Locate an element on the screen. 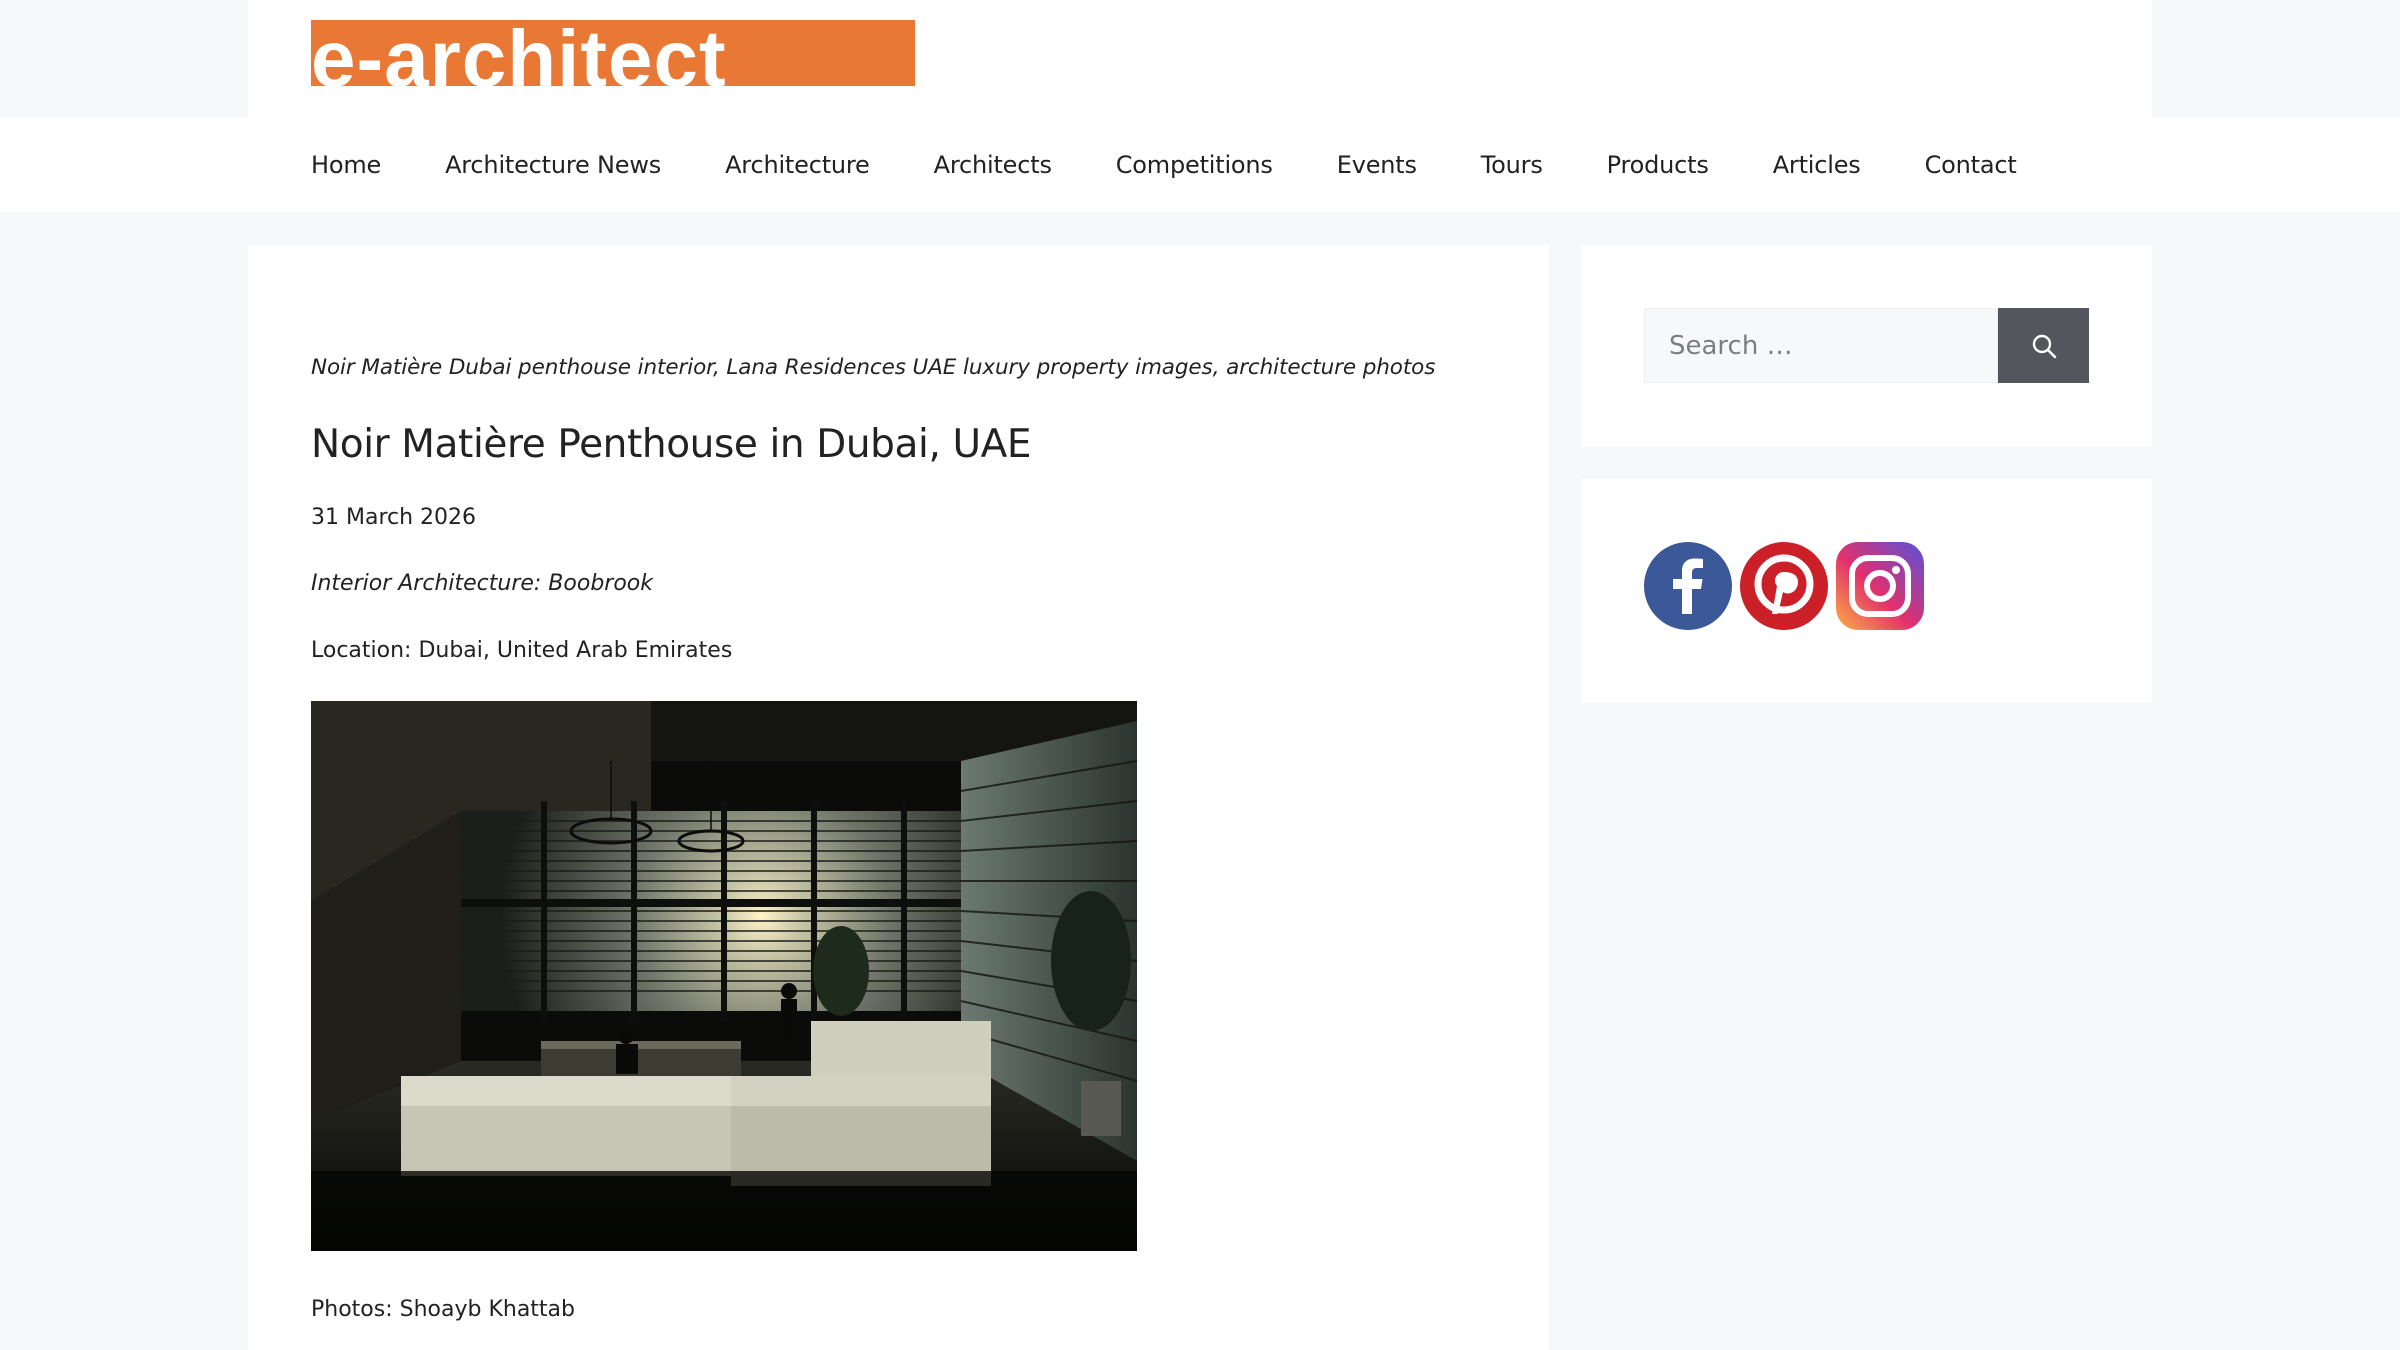  search-icon is located at coordinates (2044, 346).